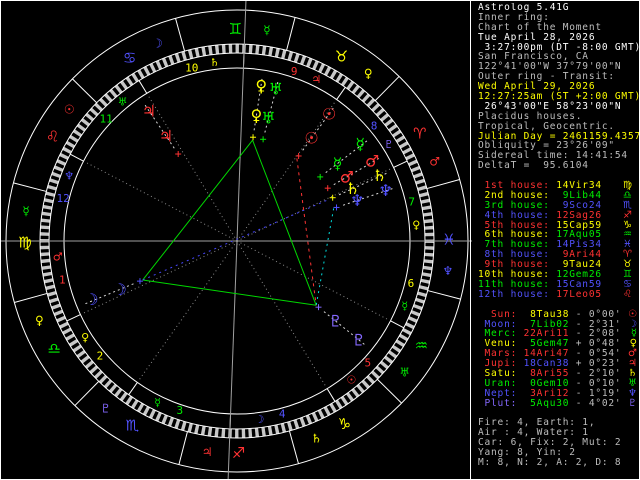  Describe the element at coordinates (207, 452) in the screenshot. I see `sign-ruler-icon-jupiter: ♃` at that location.